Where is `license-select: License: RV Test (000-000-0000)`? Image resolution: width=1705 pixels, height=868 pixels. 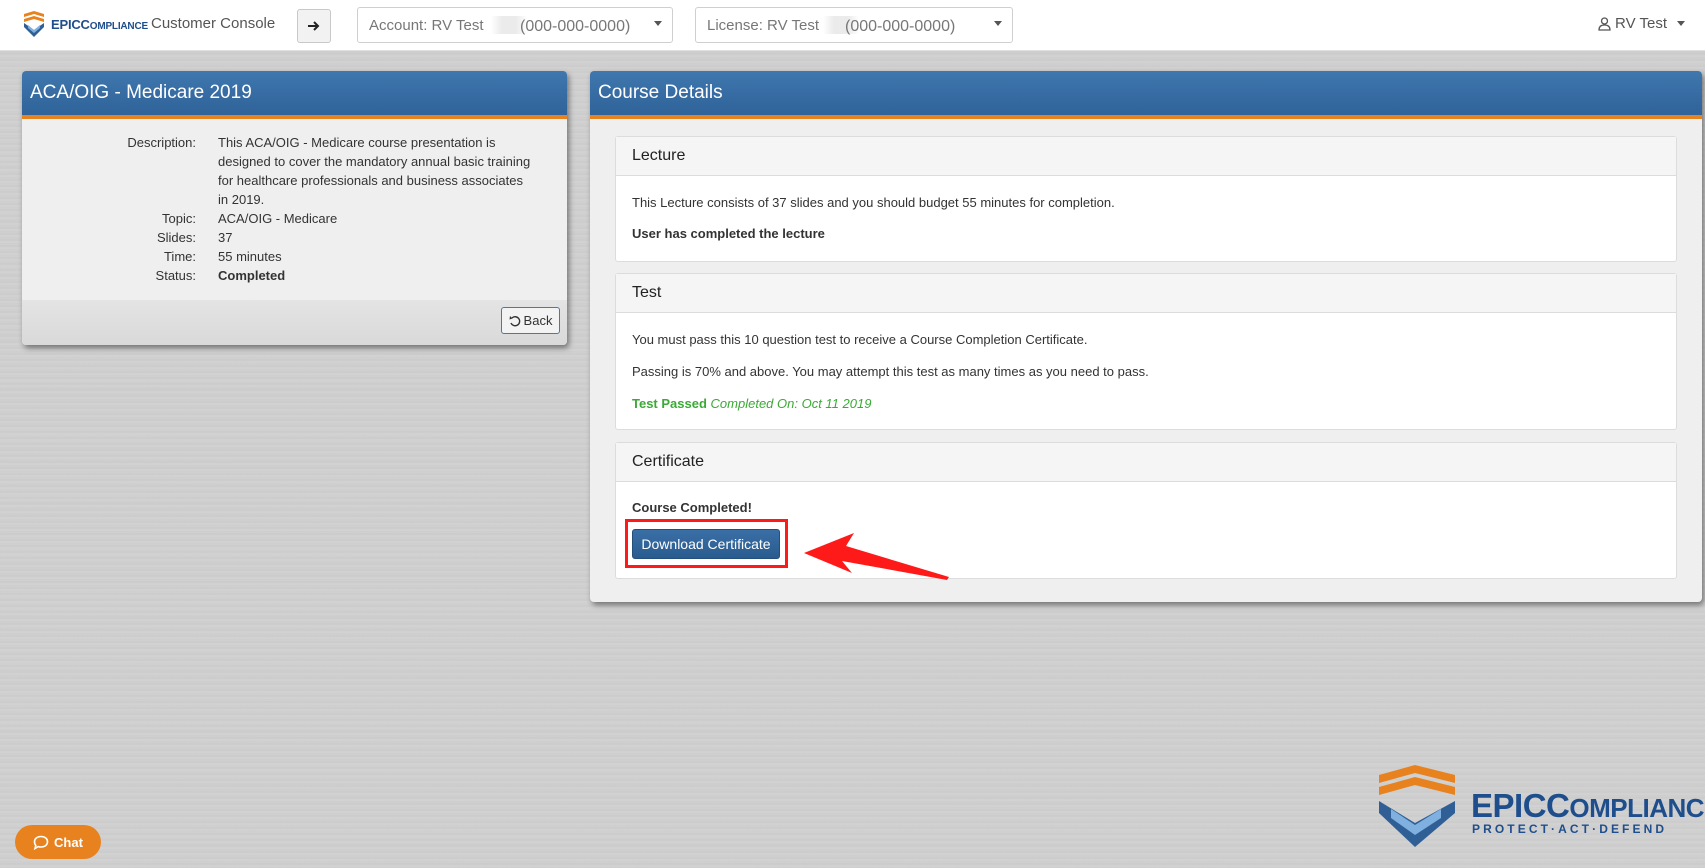
license-select: License: RV Test (000-000-0000) is located at coordinates (854, 25).